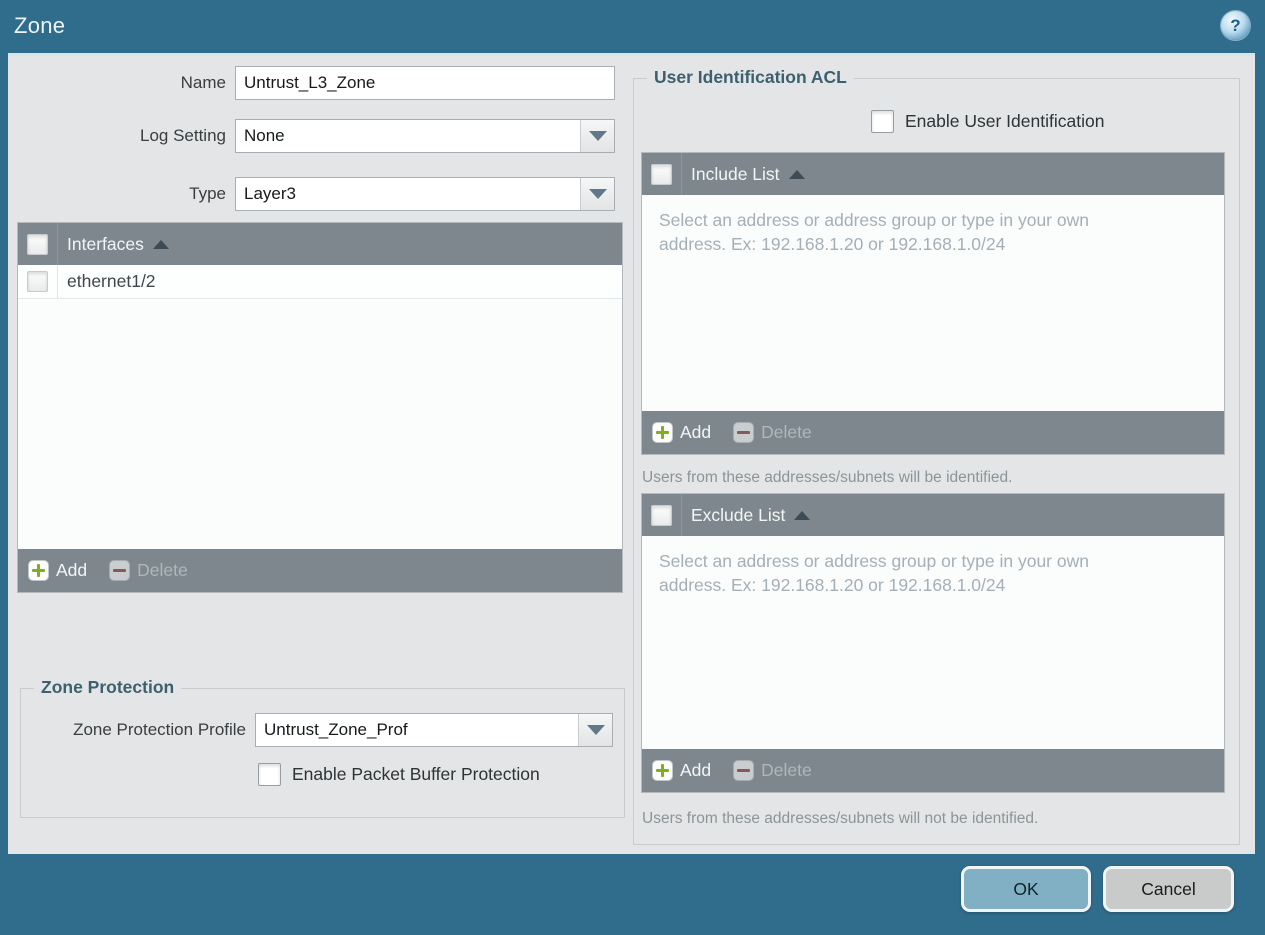 This screenshot has width=1265, height=935. What do you see at coordinates (1026, 889) in the screenshot?
I see `ok-button: OK` at bounding box center [1026, 889].